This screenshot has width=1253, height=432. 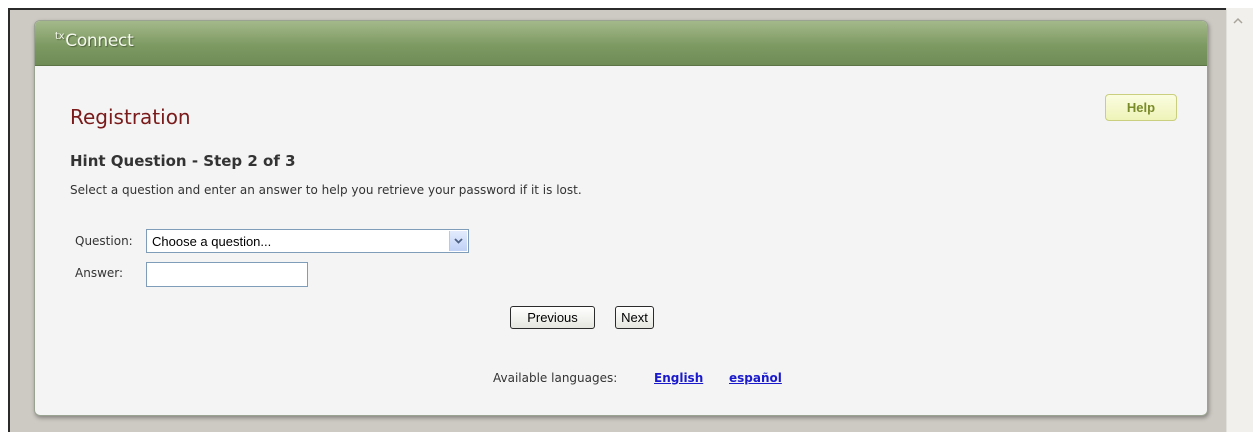 What do you see at coordinates (634, 317) in the screenshot?
I see `next-button: Next` at bounding box center [634, 317].